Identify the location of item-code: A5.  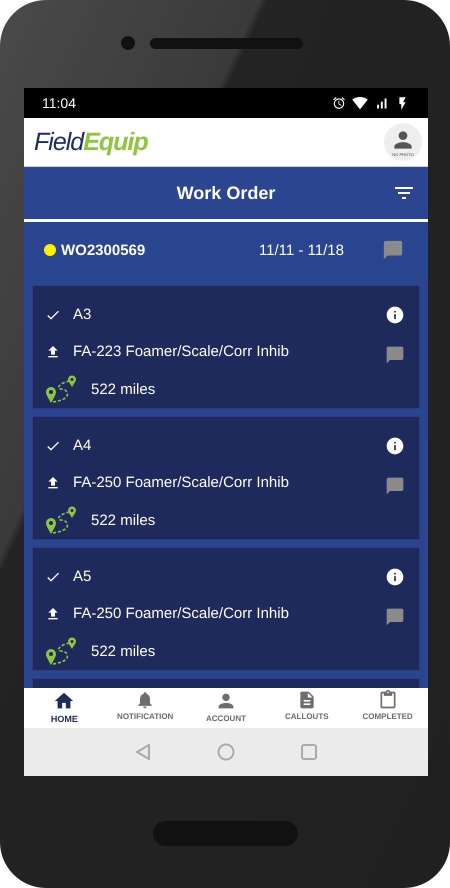
(82, 577).